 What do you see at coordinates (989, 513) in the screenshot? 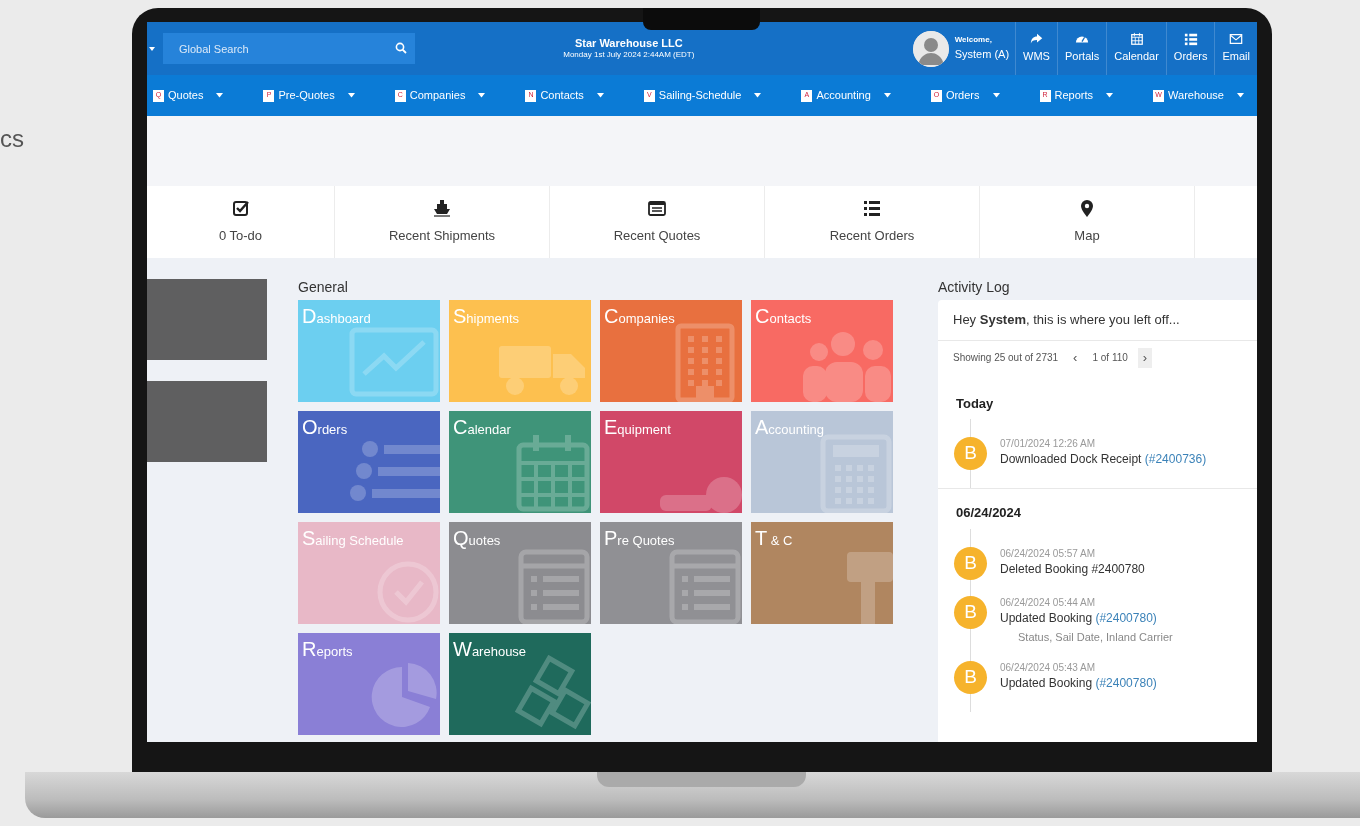
I see `group-date: 06/24/2024` at bounding box center [989, 513].